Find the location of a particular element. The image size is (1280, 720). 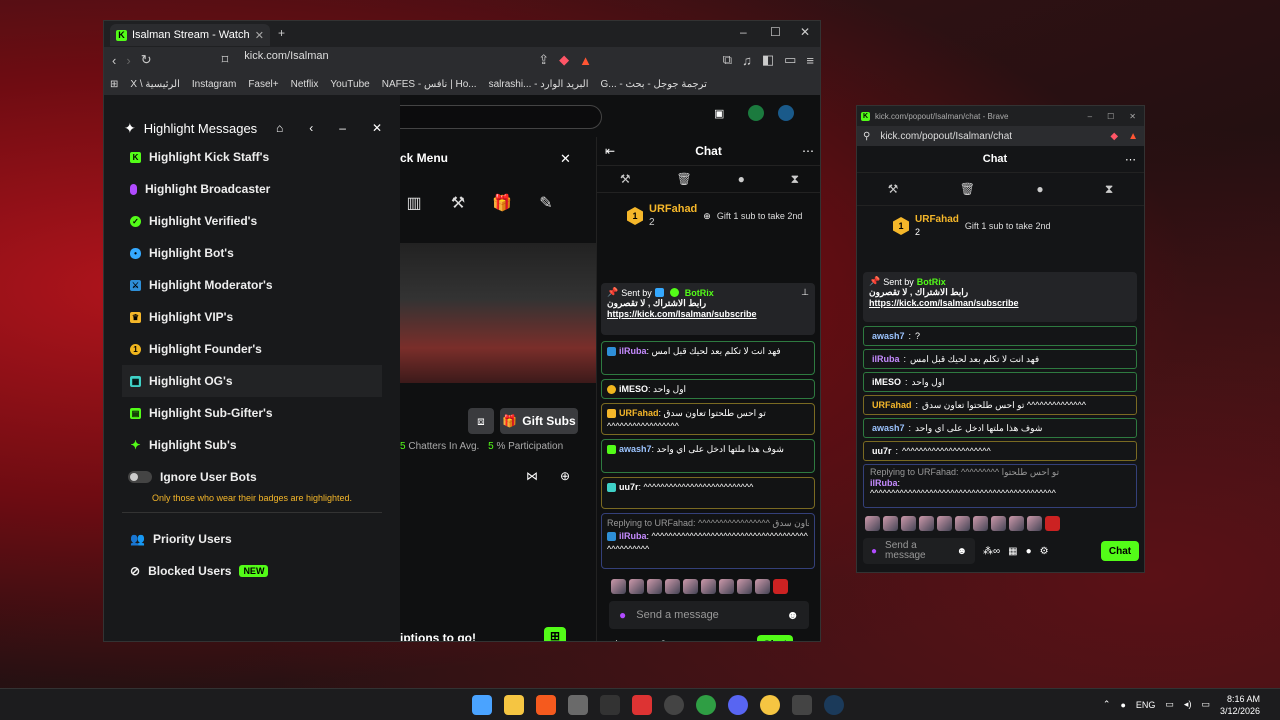

minimize-panel-icon: – is located at coordinates (342, 128).